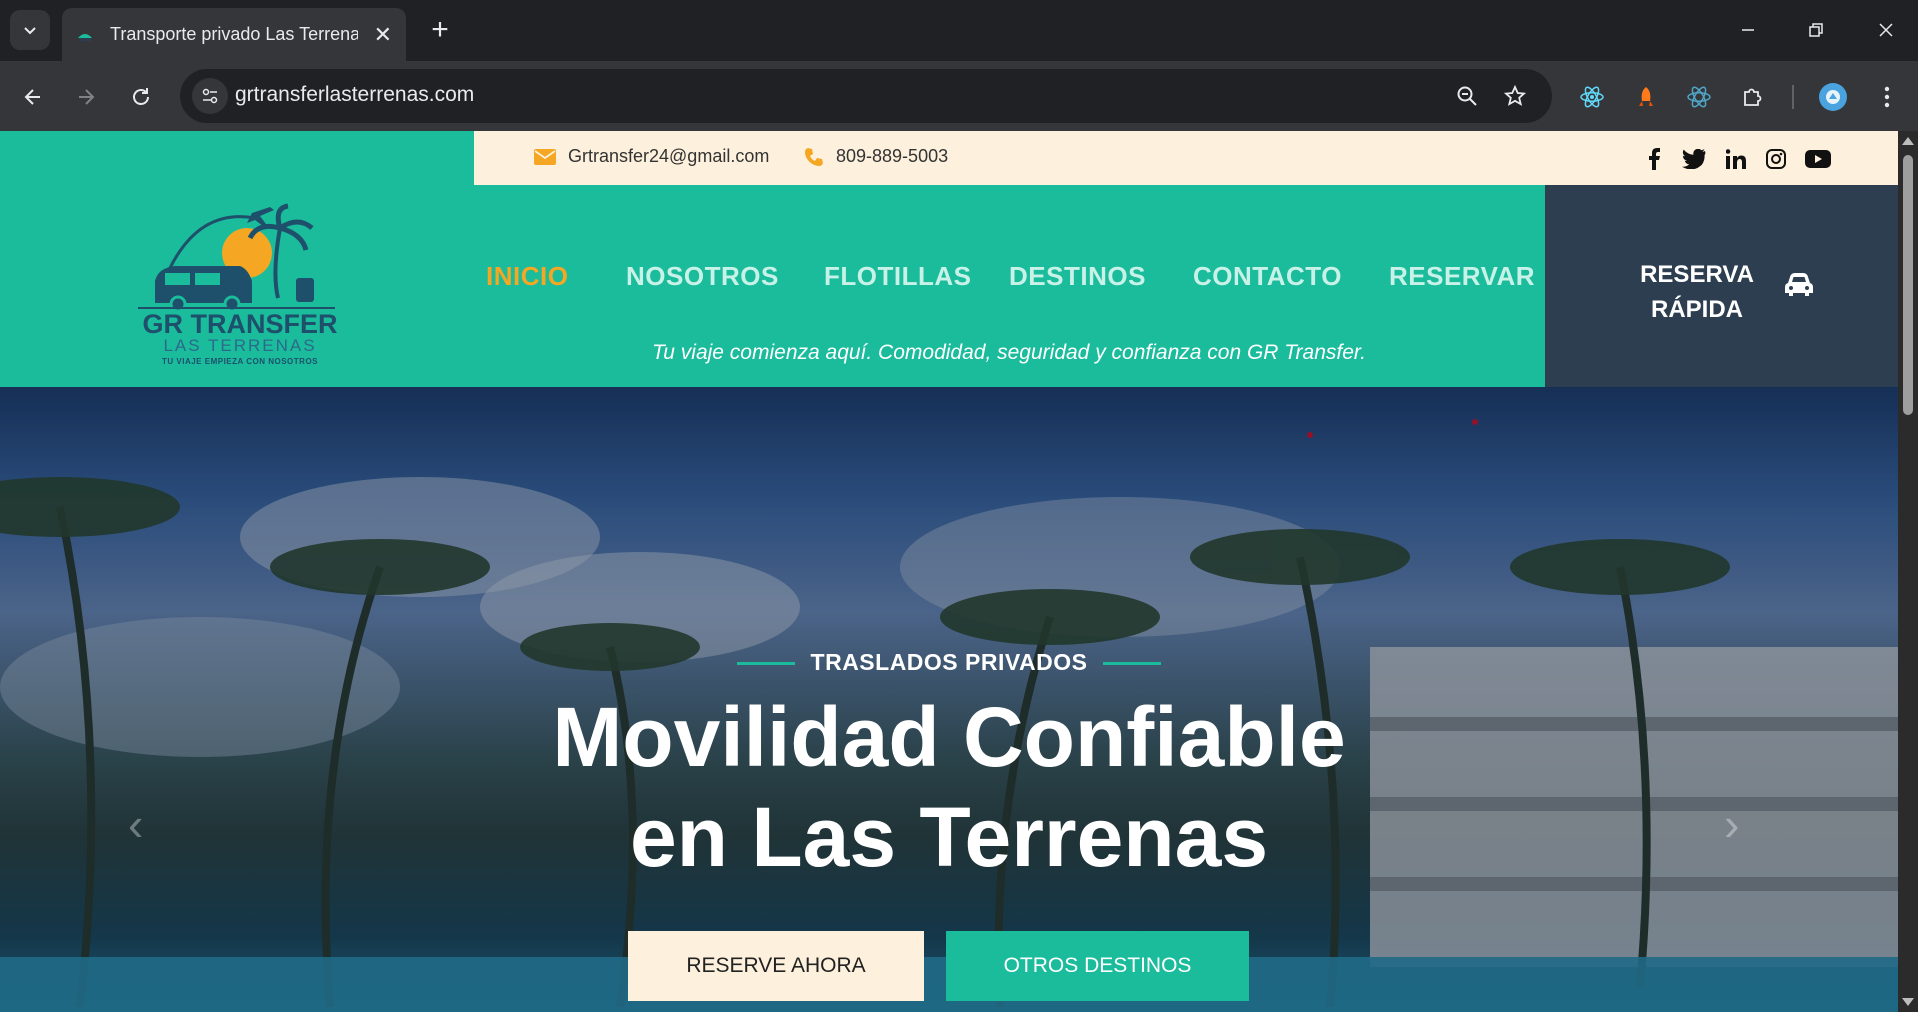  I want to click on bookmark-button, so click(1515, 96).